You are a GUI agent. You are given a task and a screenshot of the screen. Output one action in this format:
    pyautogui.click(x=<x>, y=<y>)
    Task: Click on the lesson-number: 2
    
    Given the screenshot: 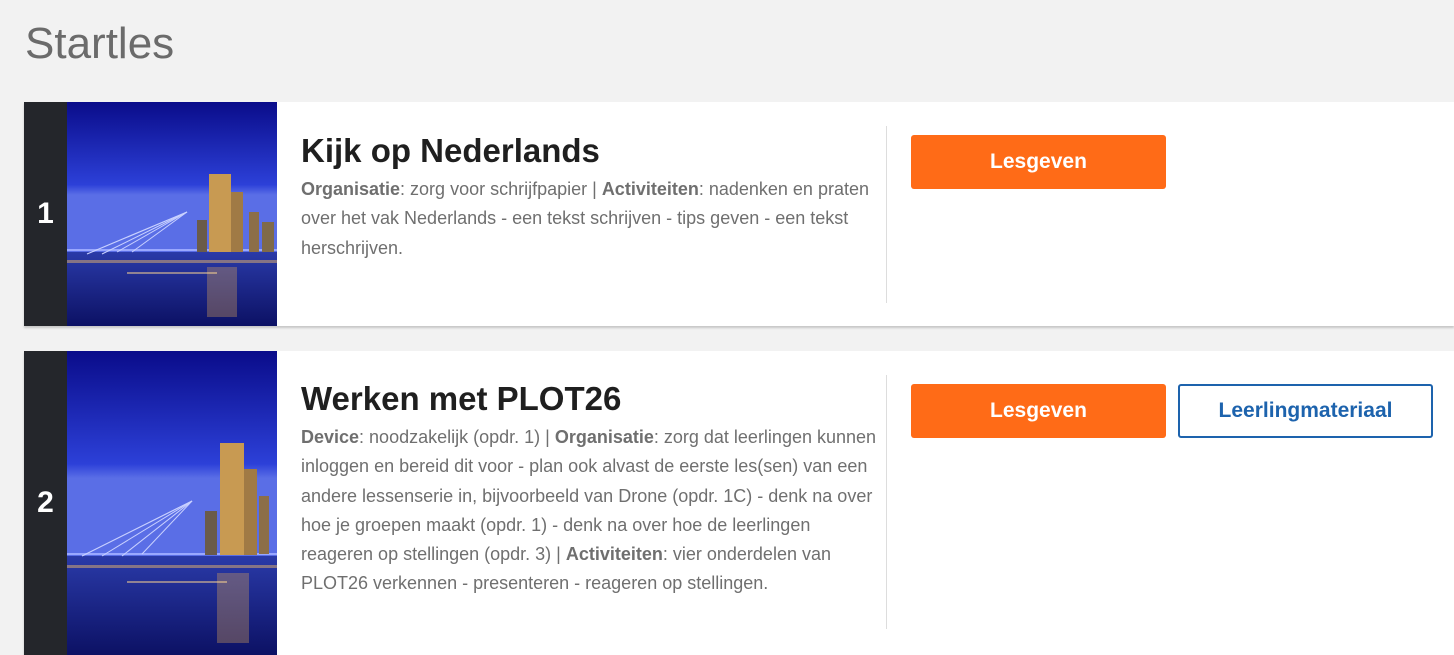 What is the action you would take?
    pyautogui.click(x=45, y=502)
    